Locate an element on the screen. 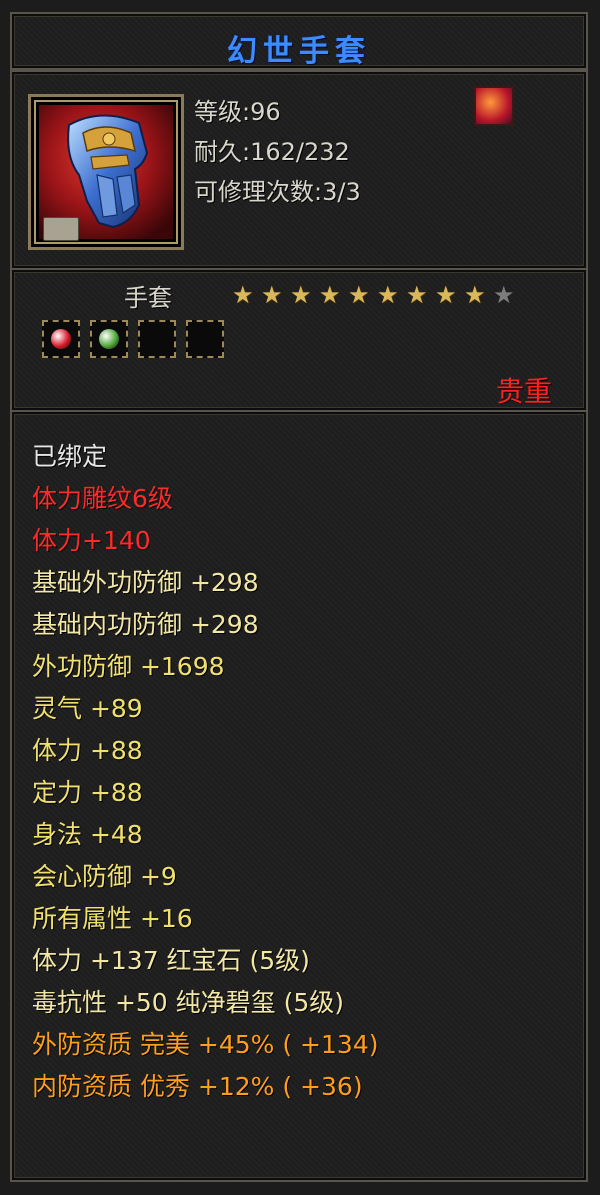 This screenshot has height=1195, width=600. attribute-line: 体力 +137 红宝石 (5级) is located at coordinates (171, 960).